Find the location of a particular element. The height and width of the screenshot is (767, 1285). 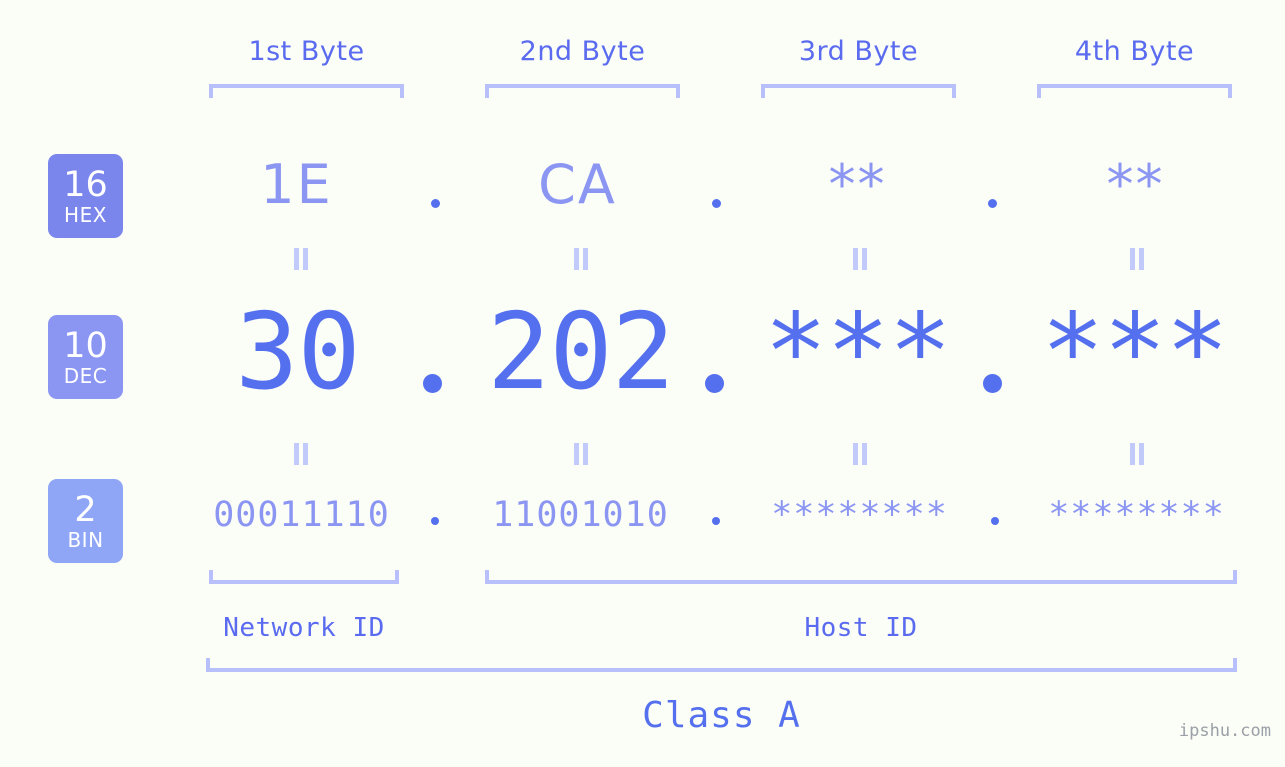

base-badge-dec: 10 DEC is located at coordinates (85, 357).